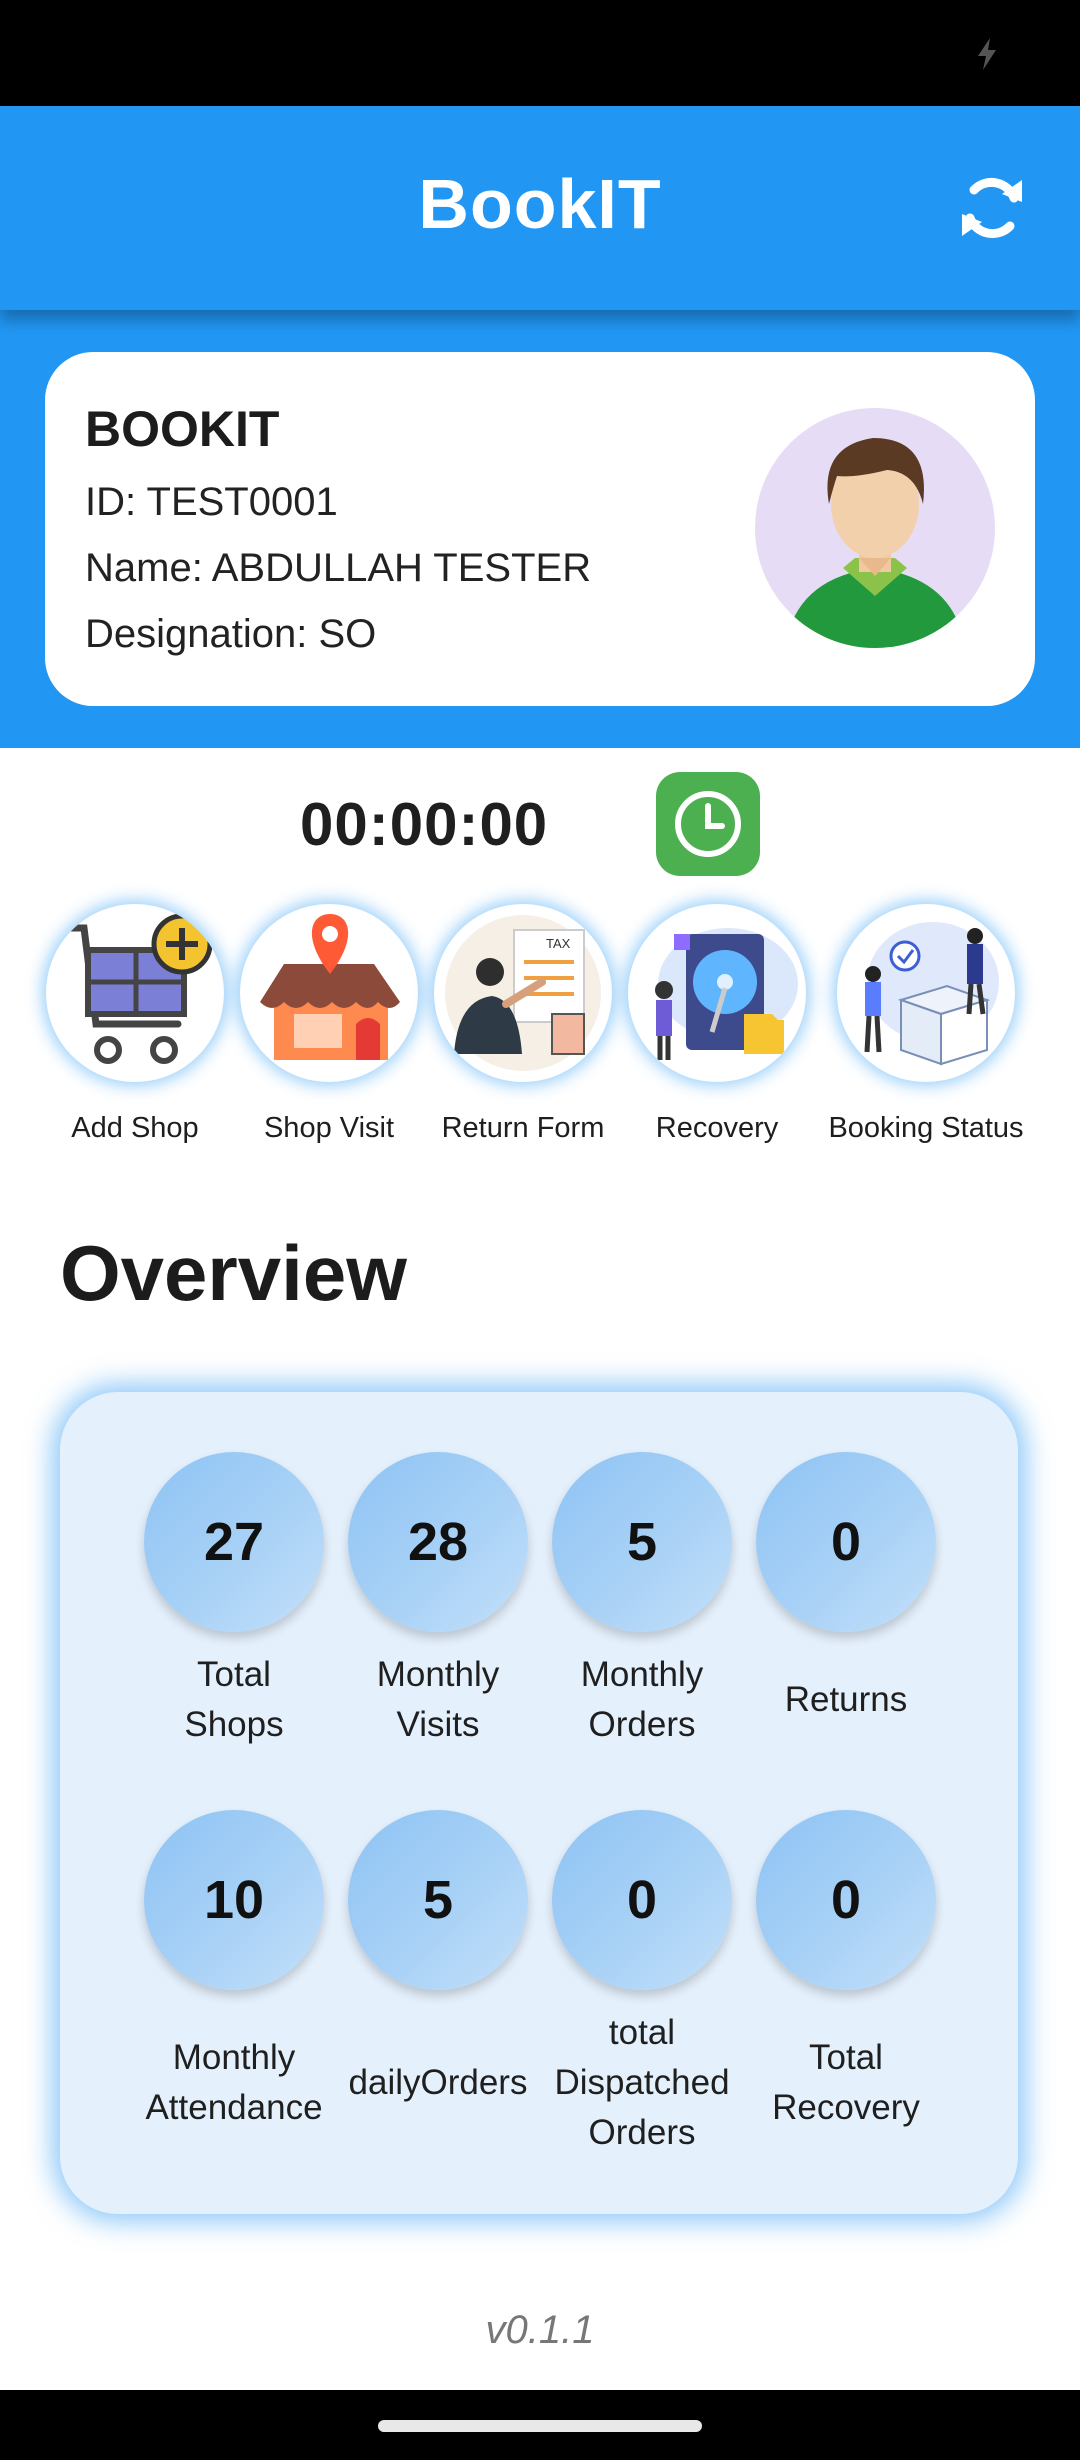 Image resolution: width=1080 pixels, height=2460 pixels. What do you see at coordinates (234, 1900) in the screenshot?
I see `stat-value: 10` at bounding box center [234, 1900].